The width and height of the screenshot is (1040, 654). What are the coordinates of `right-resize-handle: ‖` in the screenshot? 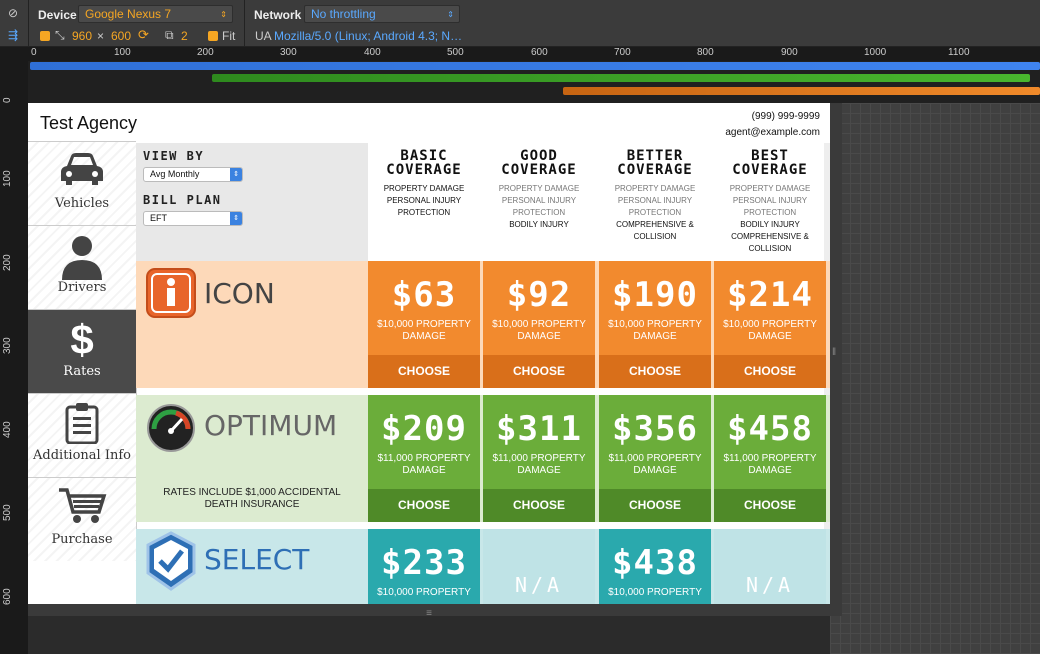 It's located at (836, 359).